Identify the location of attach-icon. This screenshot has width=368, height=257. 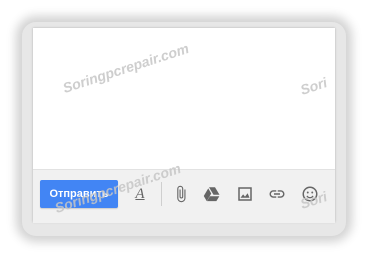
(181, 194).